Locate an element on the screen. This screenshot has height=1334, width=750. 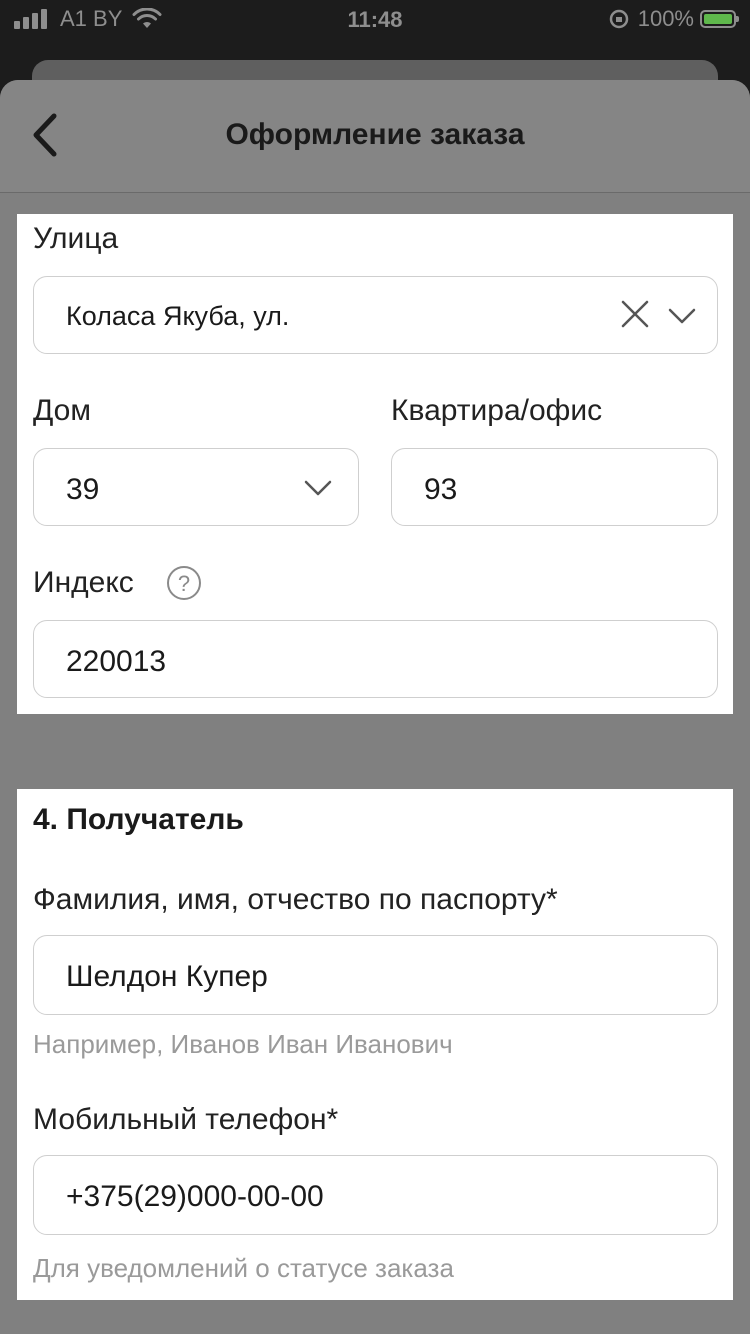
status-right: 100% is located at coordinates (673, 19).